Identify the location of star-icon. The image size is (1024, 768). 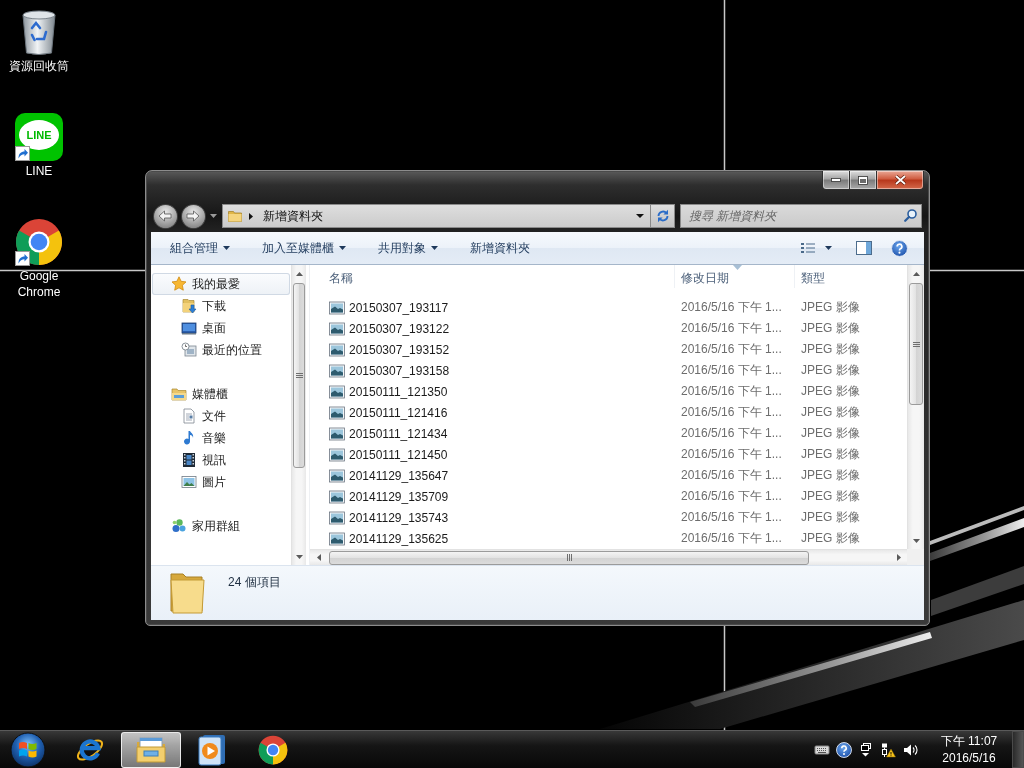
(179, 284).